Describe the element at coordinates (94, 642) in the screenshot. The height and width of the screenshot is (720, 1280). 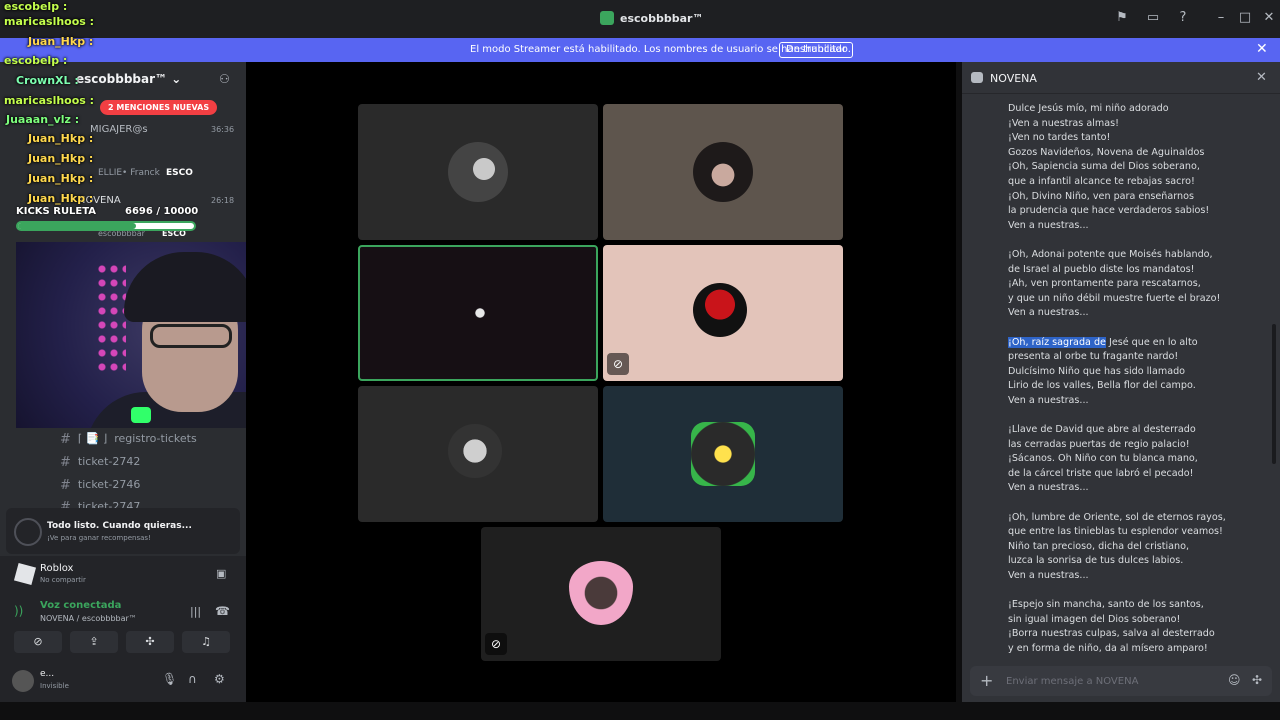
I see `share-screen-button: ⇪` at that location.